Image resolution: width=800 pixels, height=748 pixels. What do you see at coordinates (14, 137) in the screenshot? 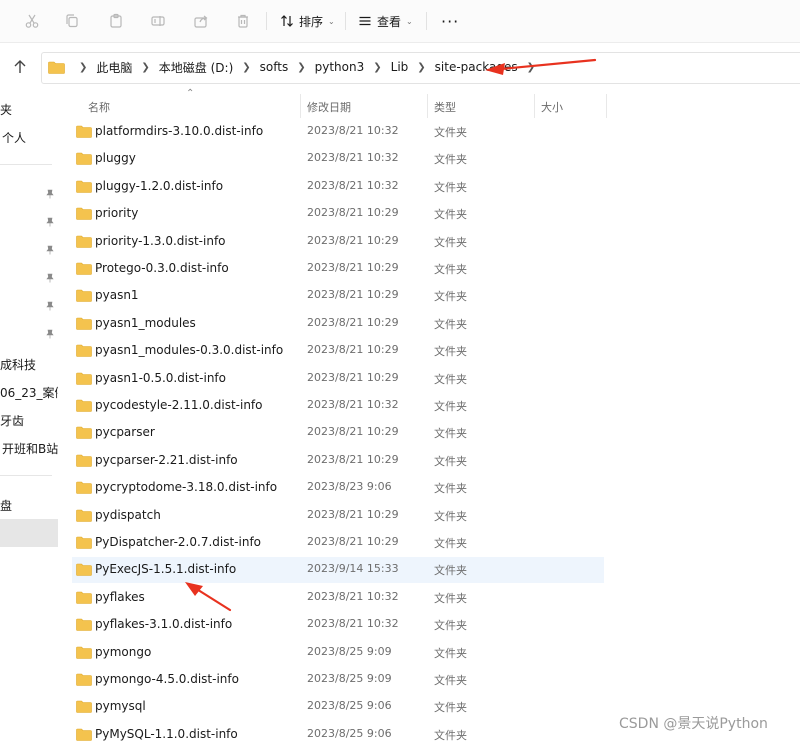
I see `nav-item-personal: 个人` at bounding box center [14, 137].